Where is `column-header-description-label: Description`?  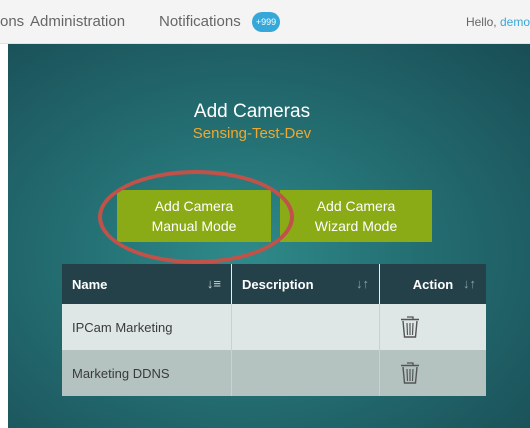 column-header-description-label: Description is located at coordinates (278, 284).